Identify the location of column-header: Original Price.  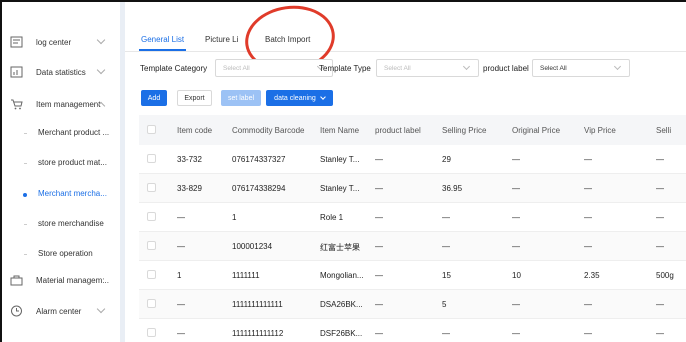
(536, 130).